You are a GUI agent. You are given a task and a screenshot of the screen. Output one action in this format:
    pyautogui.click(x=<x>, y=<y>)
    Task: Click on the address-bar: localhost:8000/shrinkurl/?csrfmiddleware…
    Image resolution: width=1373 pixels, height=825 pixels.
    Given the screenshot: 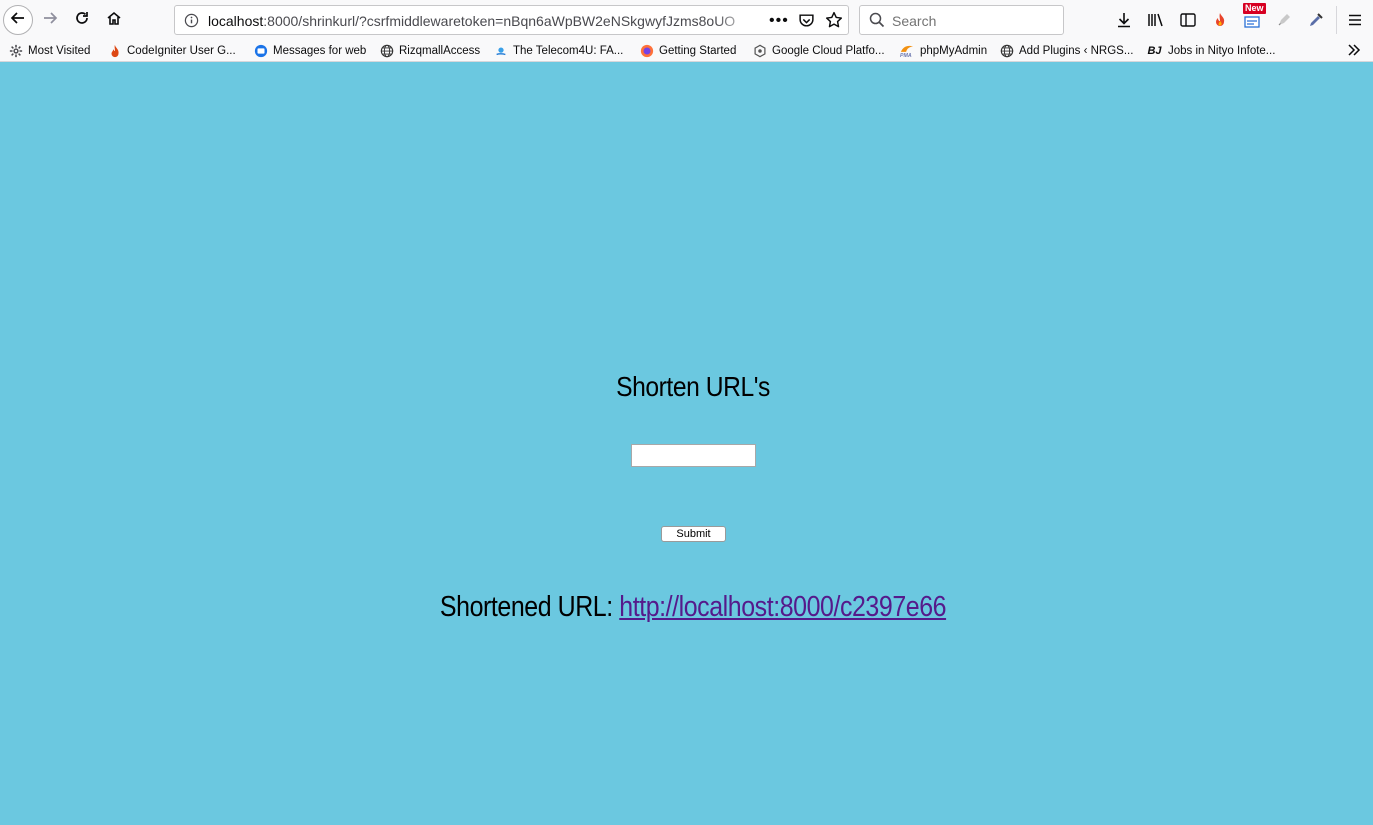 What is the action you would take?
    pyautogui.click(x=511, y=20)
    